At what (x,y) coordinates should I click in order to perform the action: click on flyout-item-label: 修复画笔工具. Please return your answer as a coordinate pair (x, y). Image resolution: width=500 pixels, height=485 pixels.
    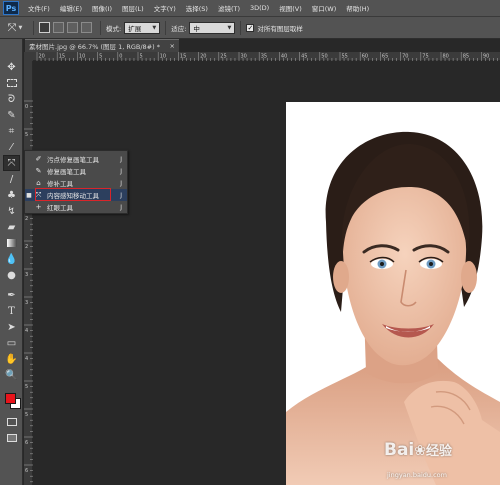
    Looking at the image, I should click on (66, 172).